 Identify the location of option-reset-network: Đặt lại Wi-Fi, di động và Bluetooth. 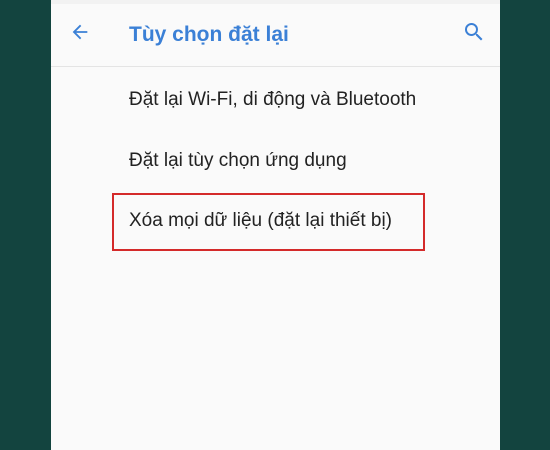
(272, 100).